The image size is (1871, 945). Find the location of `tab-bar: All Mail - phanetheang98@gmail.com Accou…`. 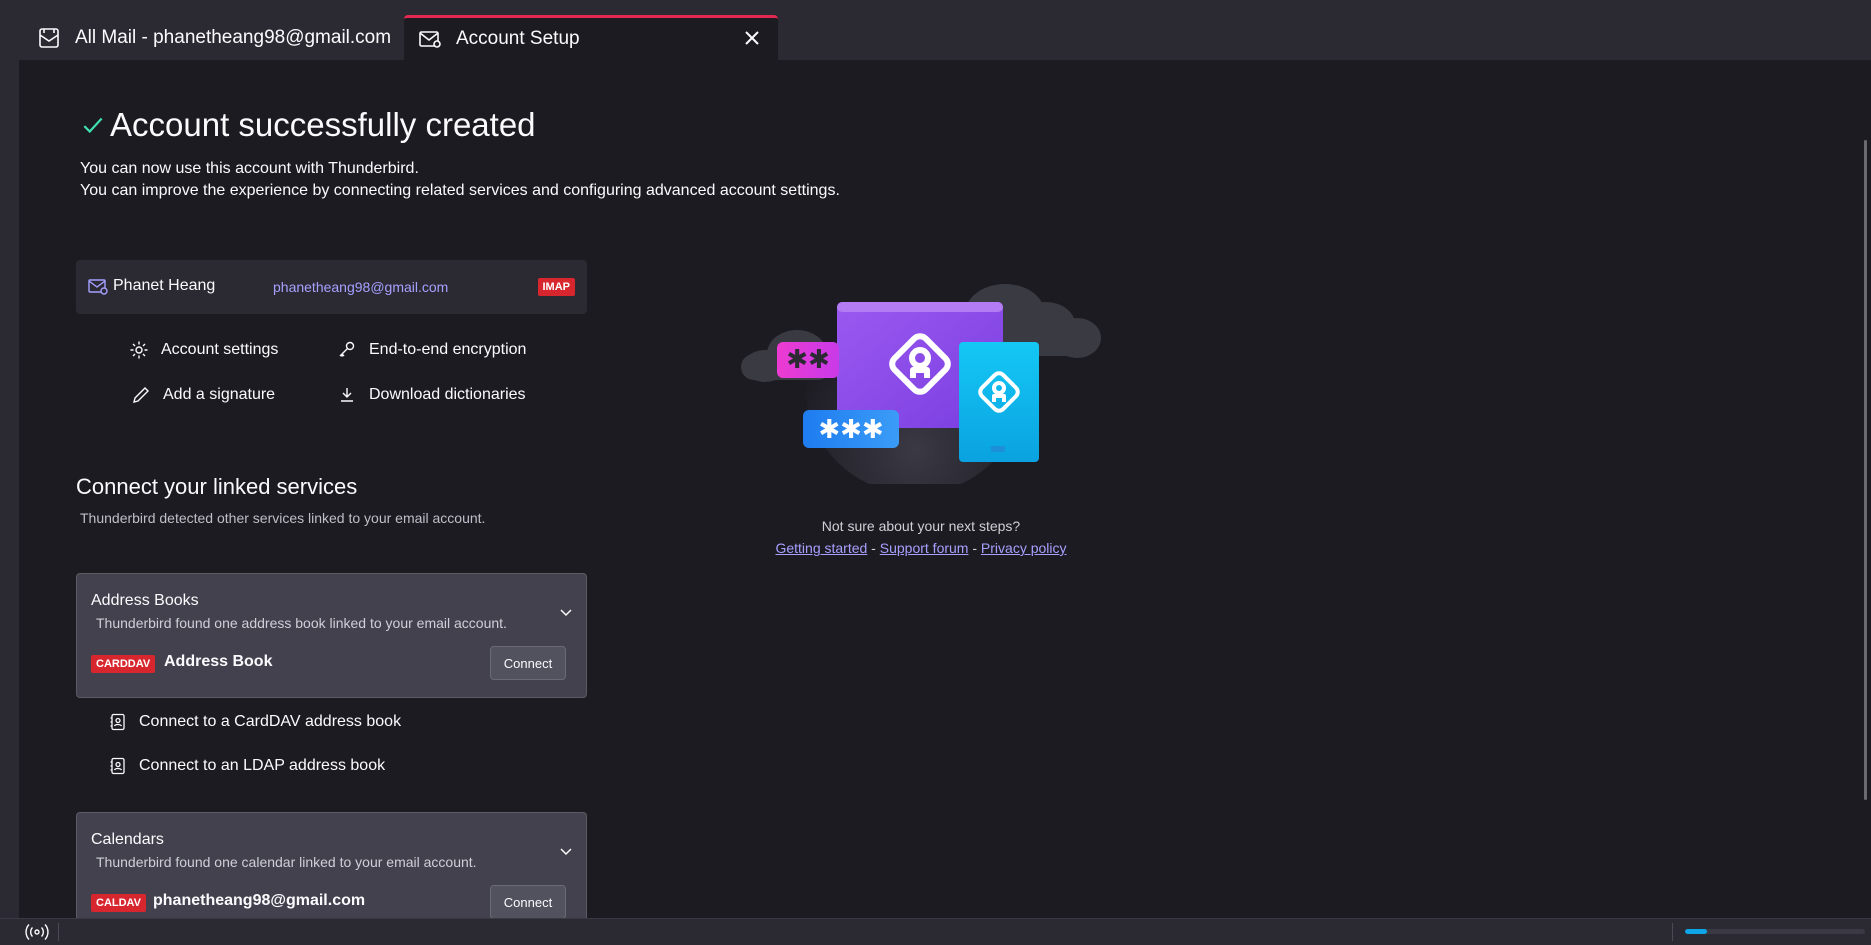

tab-bar: All Mail - phanetheang98@gmail.com Accou… is located at coordinates (945, 33).